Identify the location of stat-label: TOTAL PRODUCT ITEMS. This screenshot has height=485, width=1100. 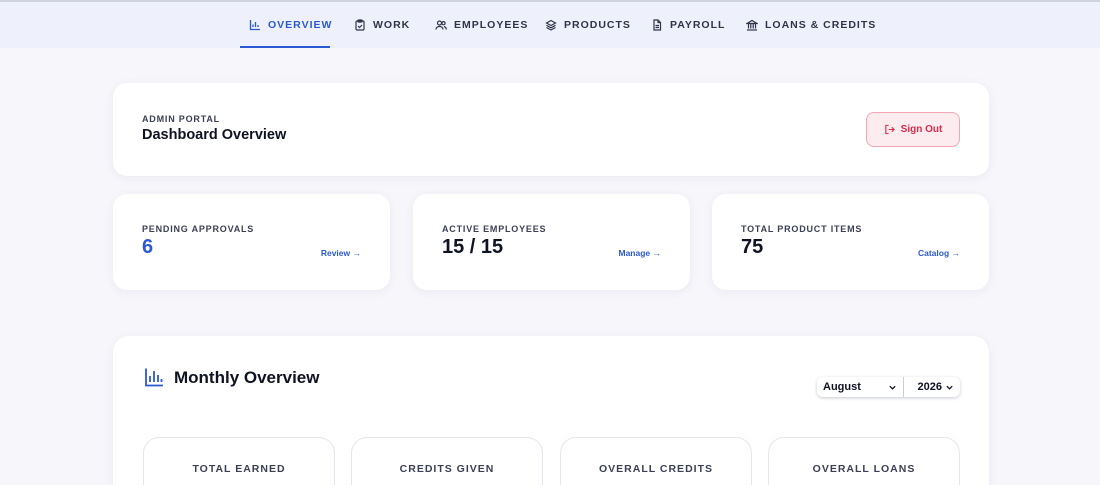
(802, 229).